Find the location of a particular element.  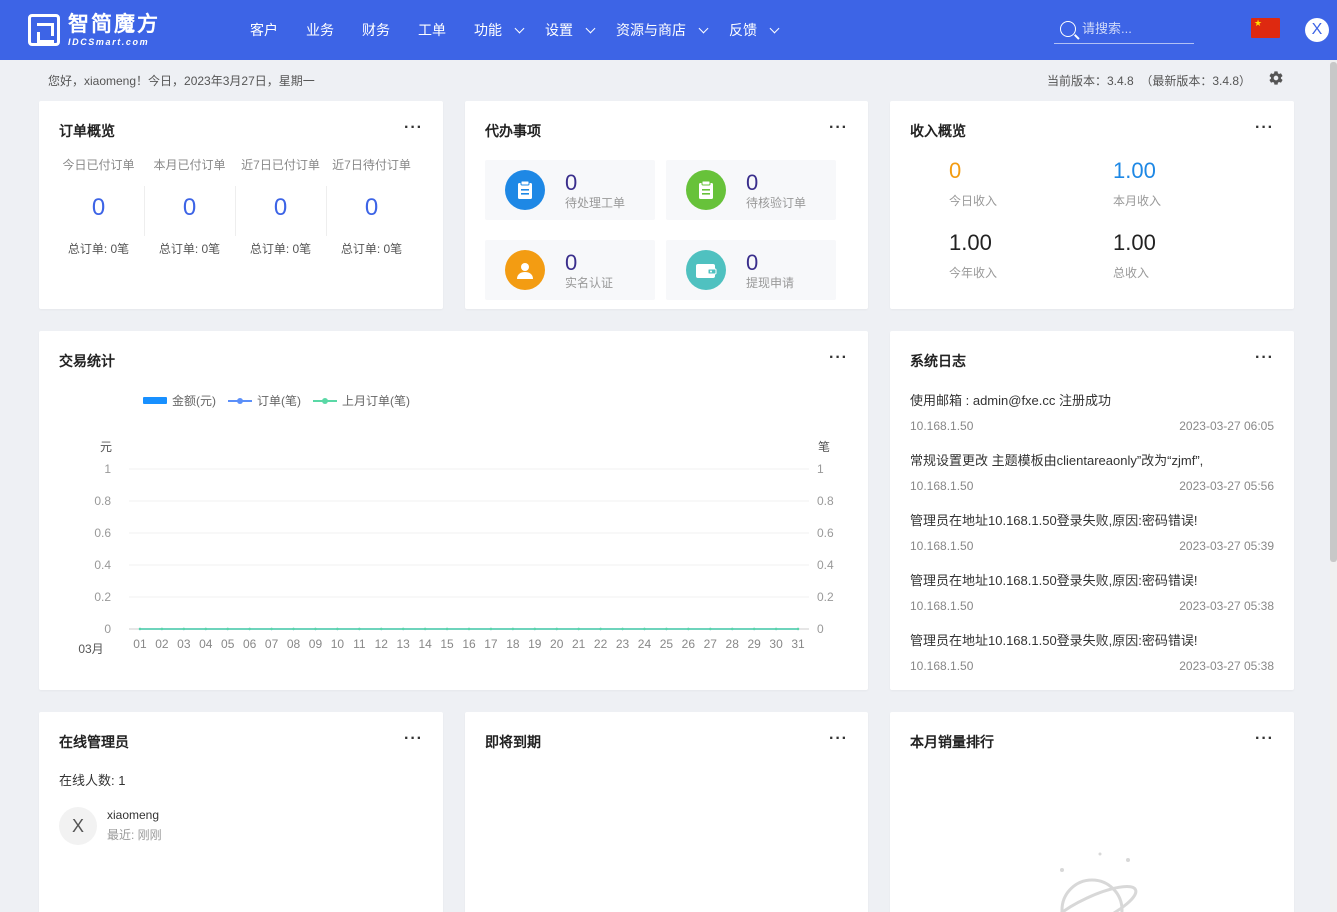

chevron-down-icon is located at coordinates (590, 28).